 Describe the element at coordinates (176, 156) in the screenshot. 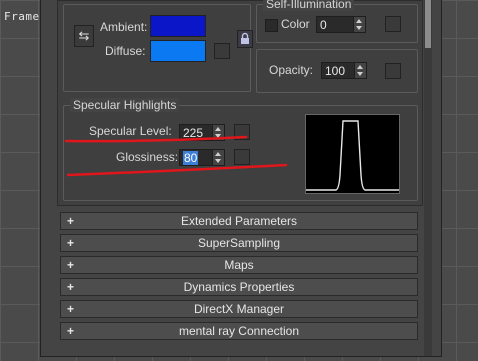

I see `red-annotation-marks` at that location.